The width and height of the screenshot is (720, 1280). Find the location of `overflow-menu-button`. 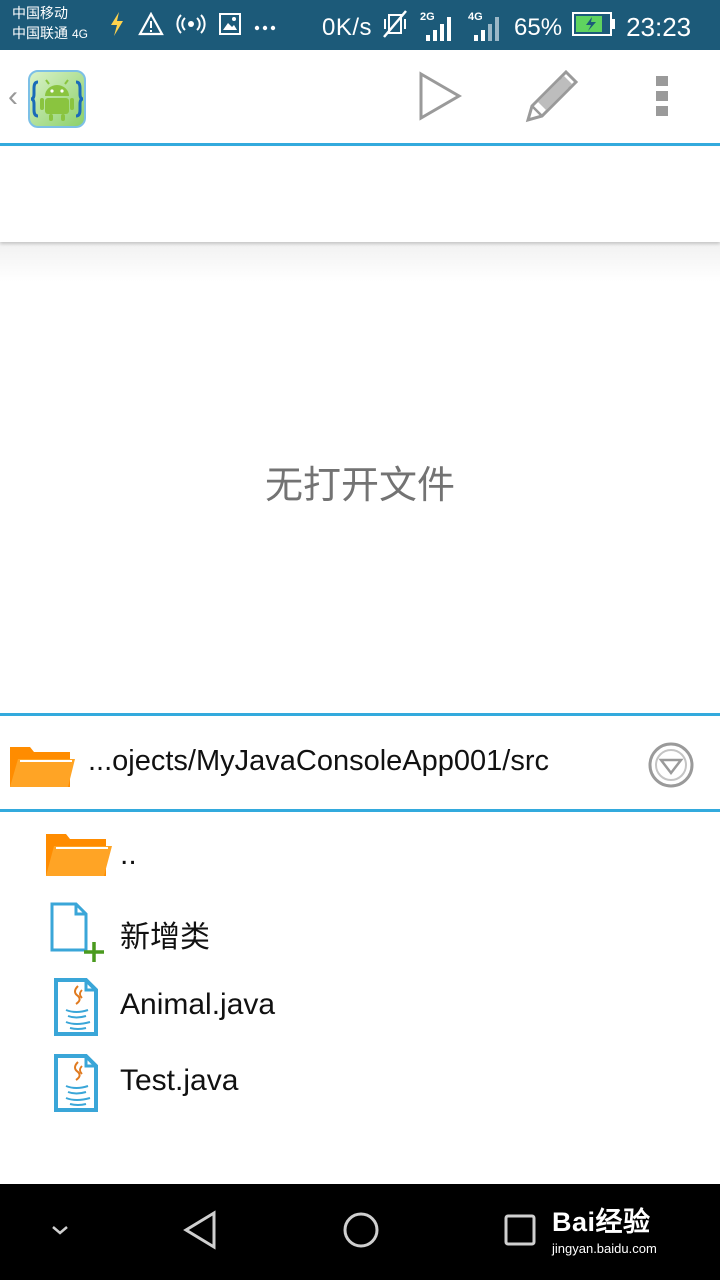

overflow-menu-button is located at coordinates (662, 98).